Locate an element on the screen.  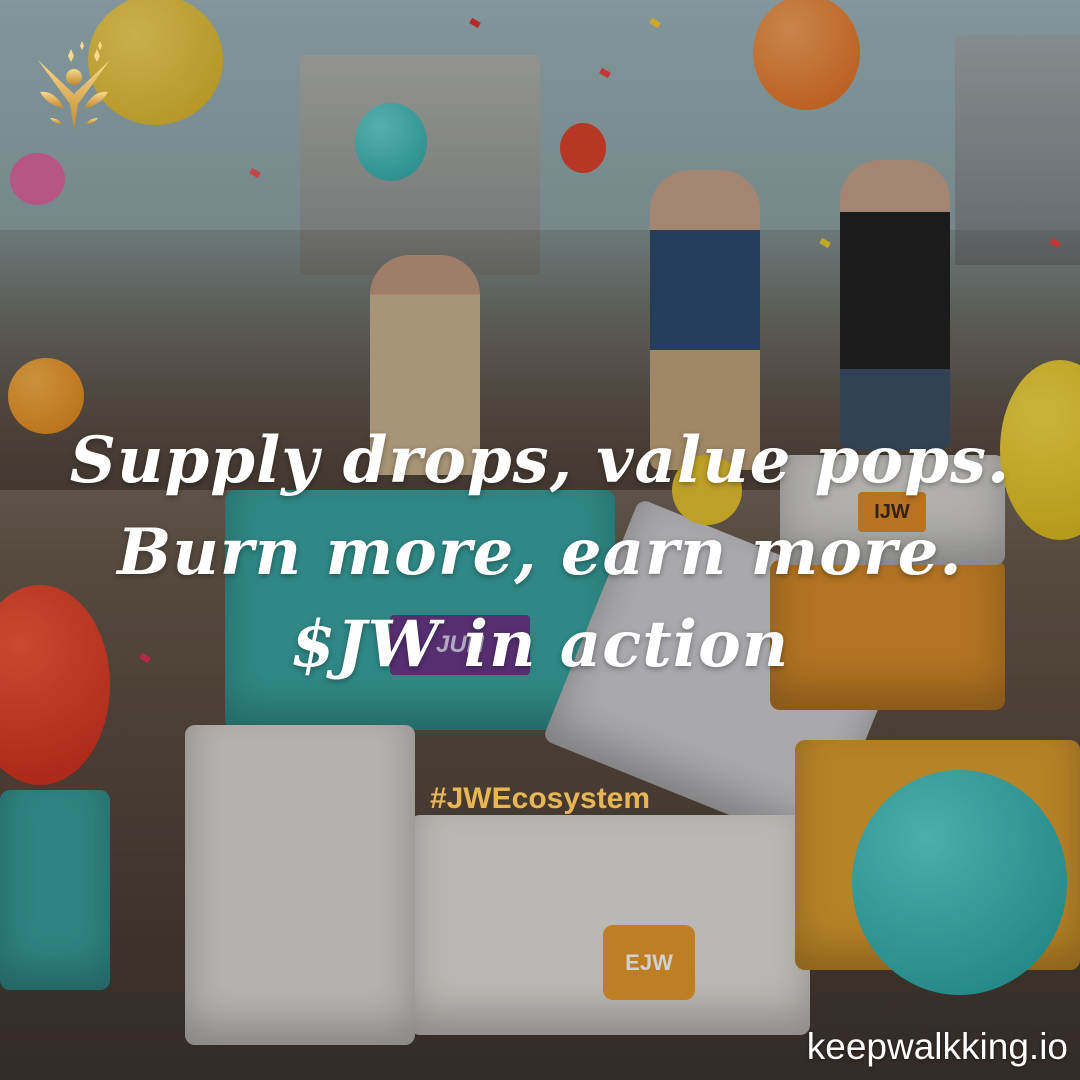
website-url: keepwalkking.io is located at coordinates (937, 1046).